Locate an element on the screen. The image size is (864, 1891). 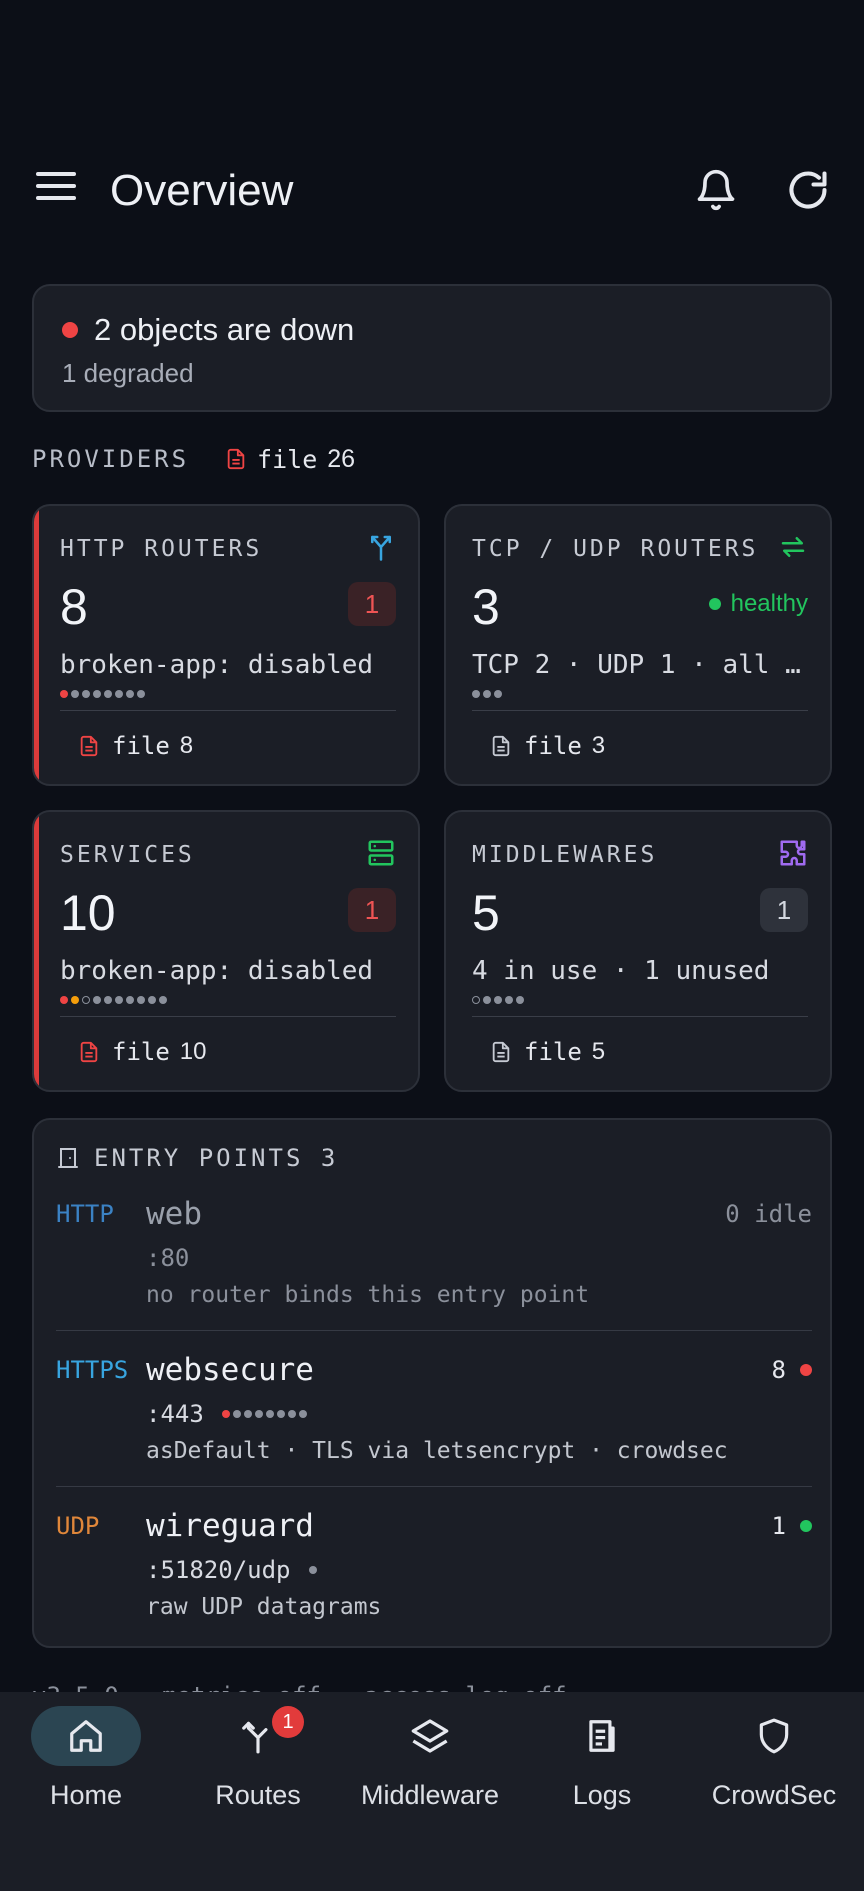
card-count: 3 is located at coordinates (486, 607).